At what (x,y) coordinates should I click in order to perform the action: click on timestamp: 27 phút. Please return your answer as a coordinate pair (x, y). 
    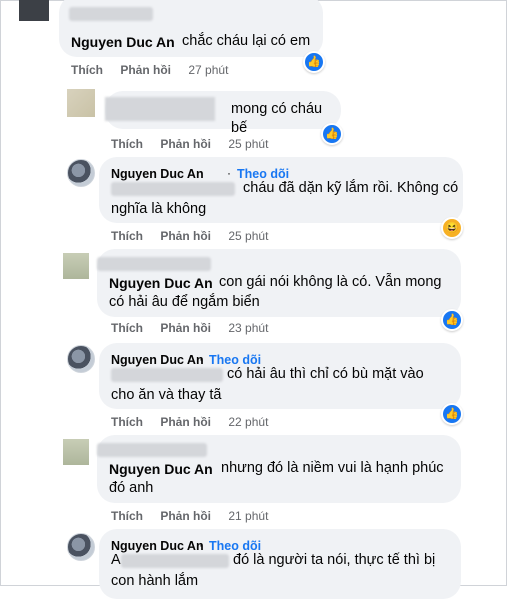
    Looking at the image, I should click on (208, 70).